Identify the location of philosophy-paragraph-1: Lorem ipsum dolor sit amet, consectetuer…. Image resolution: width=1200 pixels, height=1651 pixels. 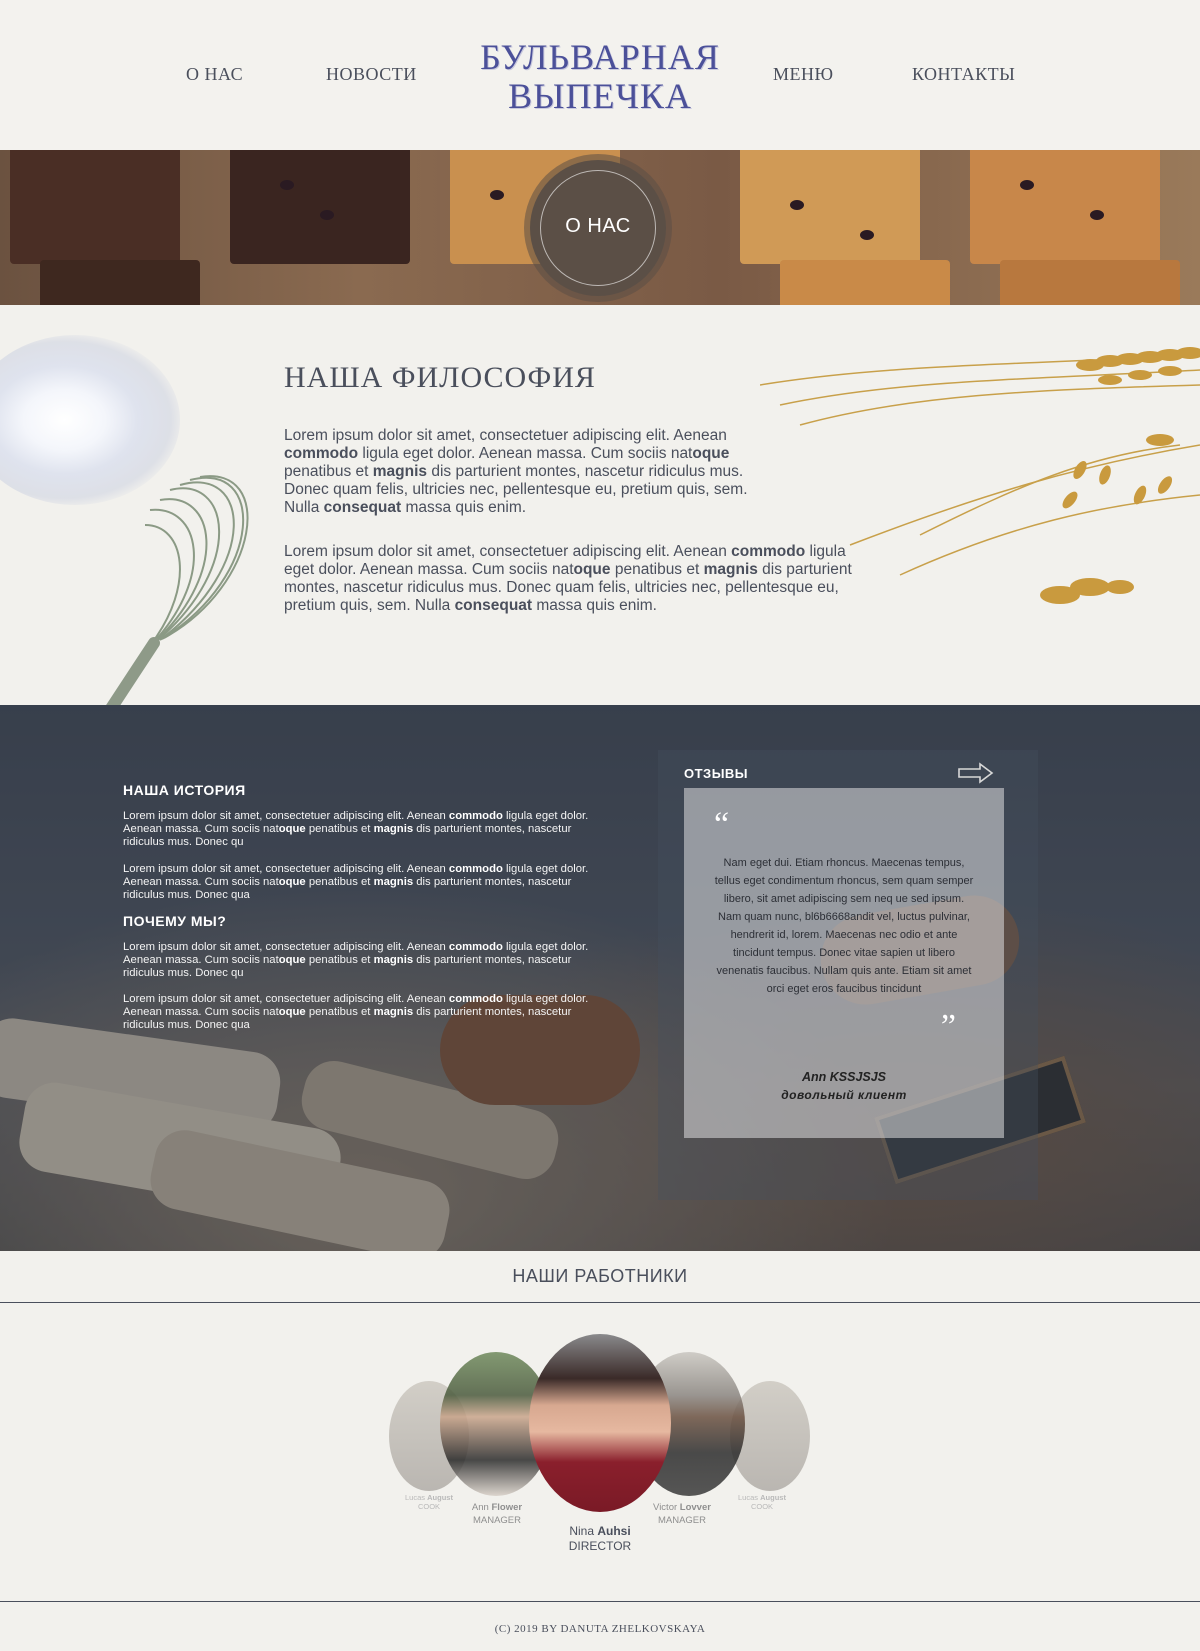
(516, 471).